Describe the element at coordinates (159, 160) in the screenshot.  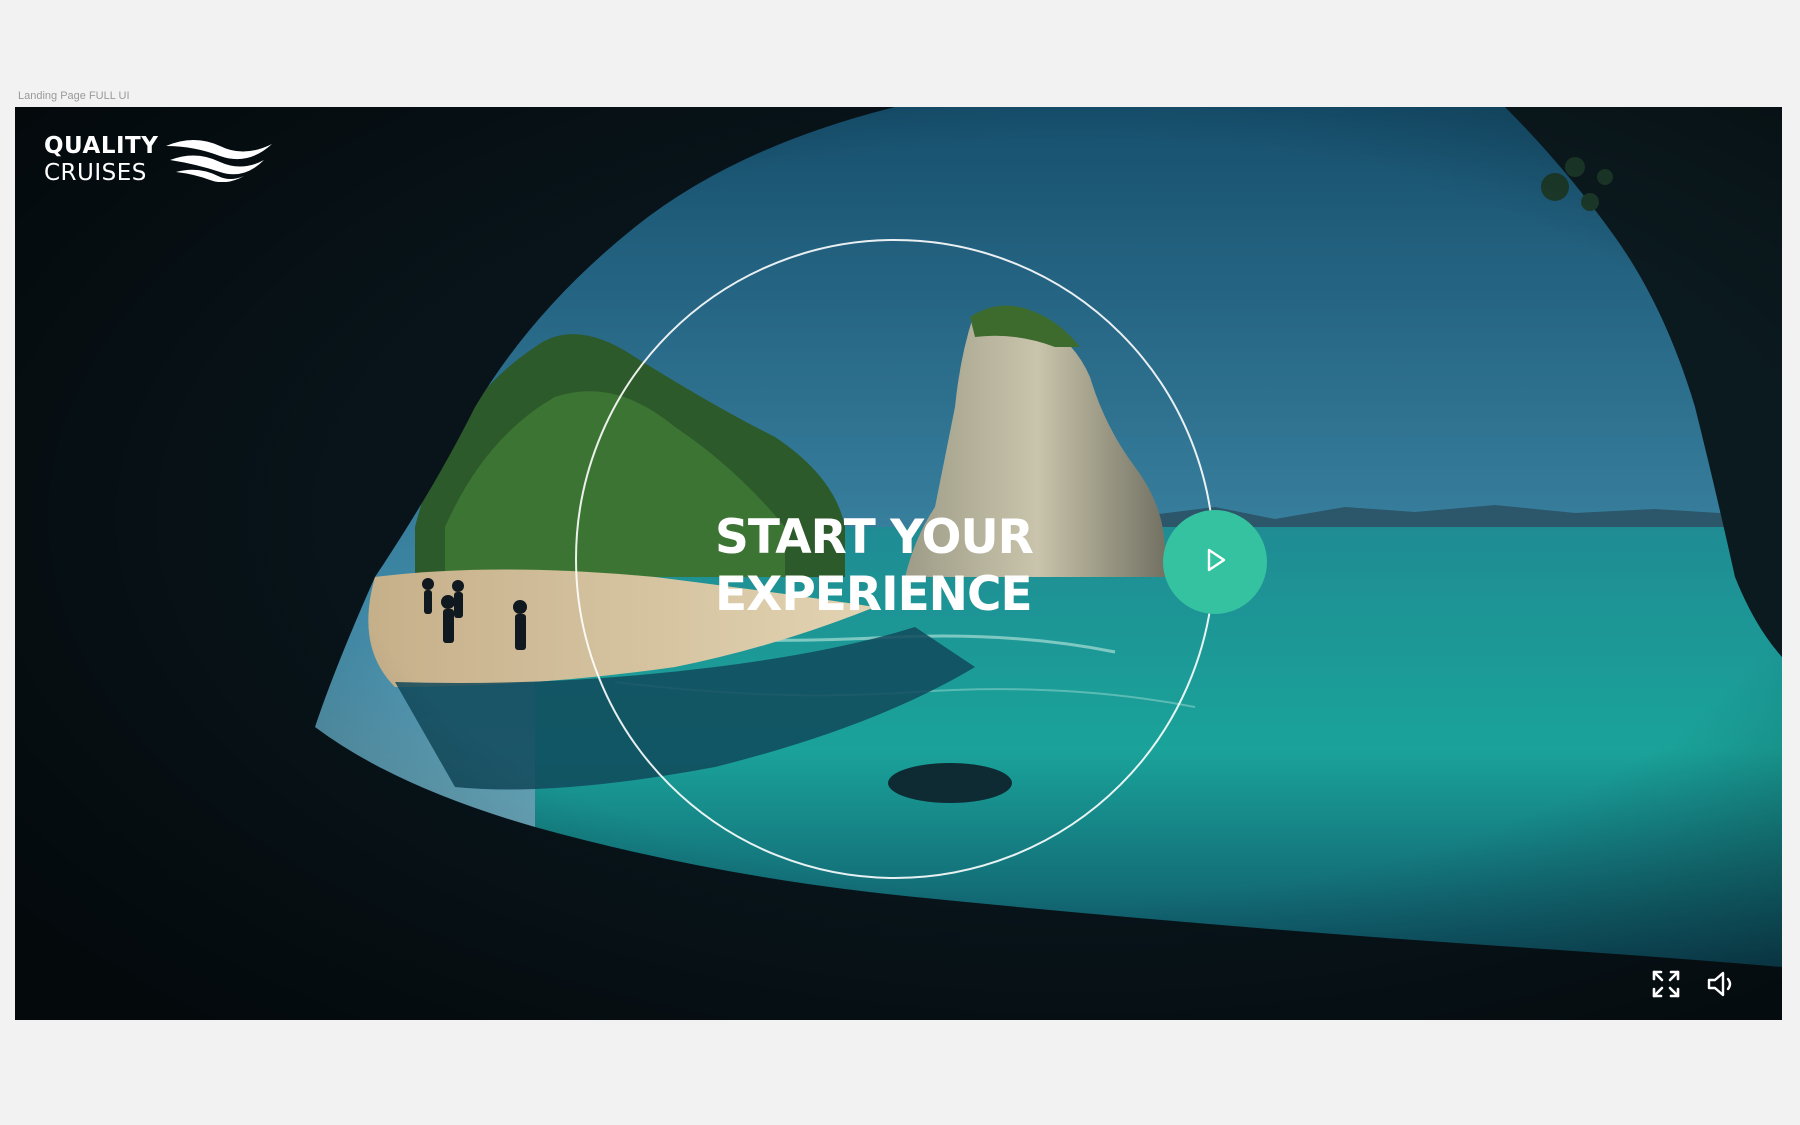
I see `brand-logo: QUALITY CRUISES` at that location.